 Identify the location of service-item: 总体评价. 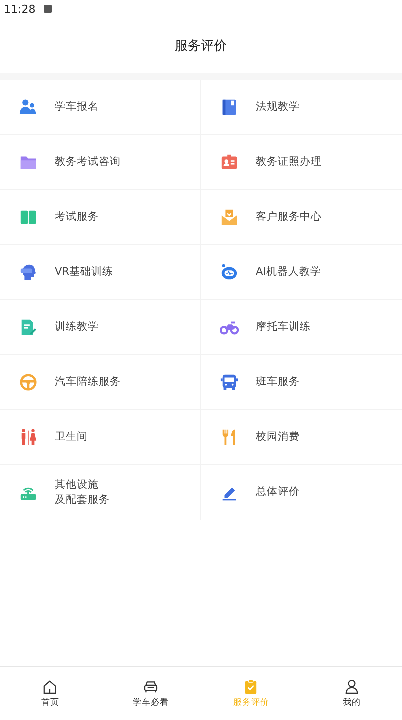
(301, 492).